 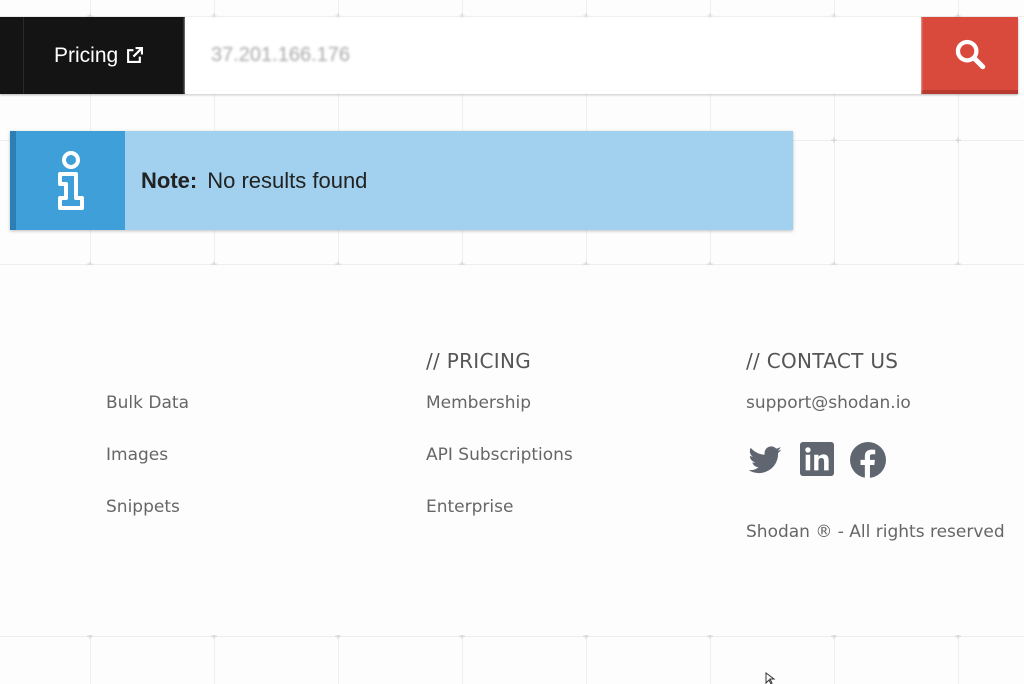 I want to click on info-icon, so click(x=70, y=180).